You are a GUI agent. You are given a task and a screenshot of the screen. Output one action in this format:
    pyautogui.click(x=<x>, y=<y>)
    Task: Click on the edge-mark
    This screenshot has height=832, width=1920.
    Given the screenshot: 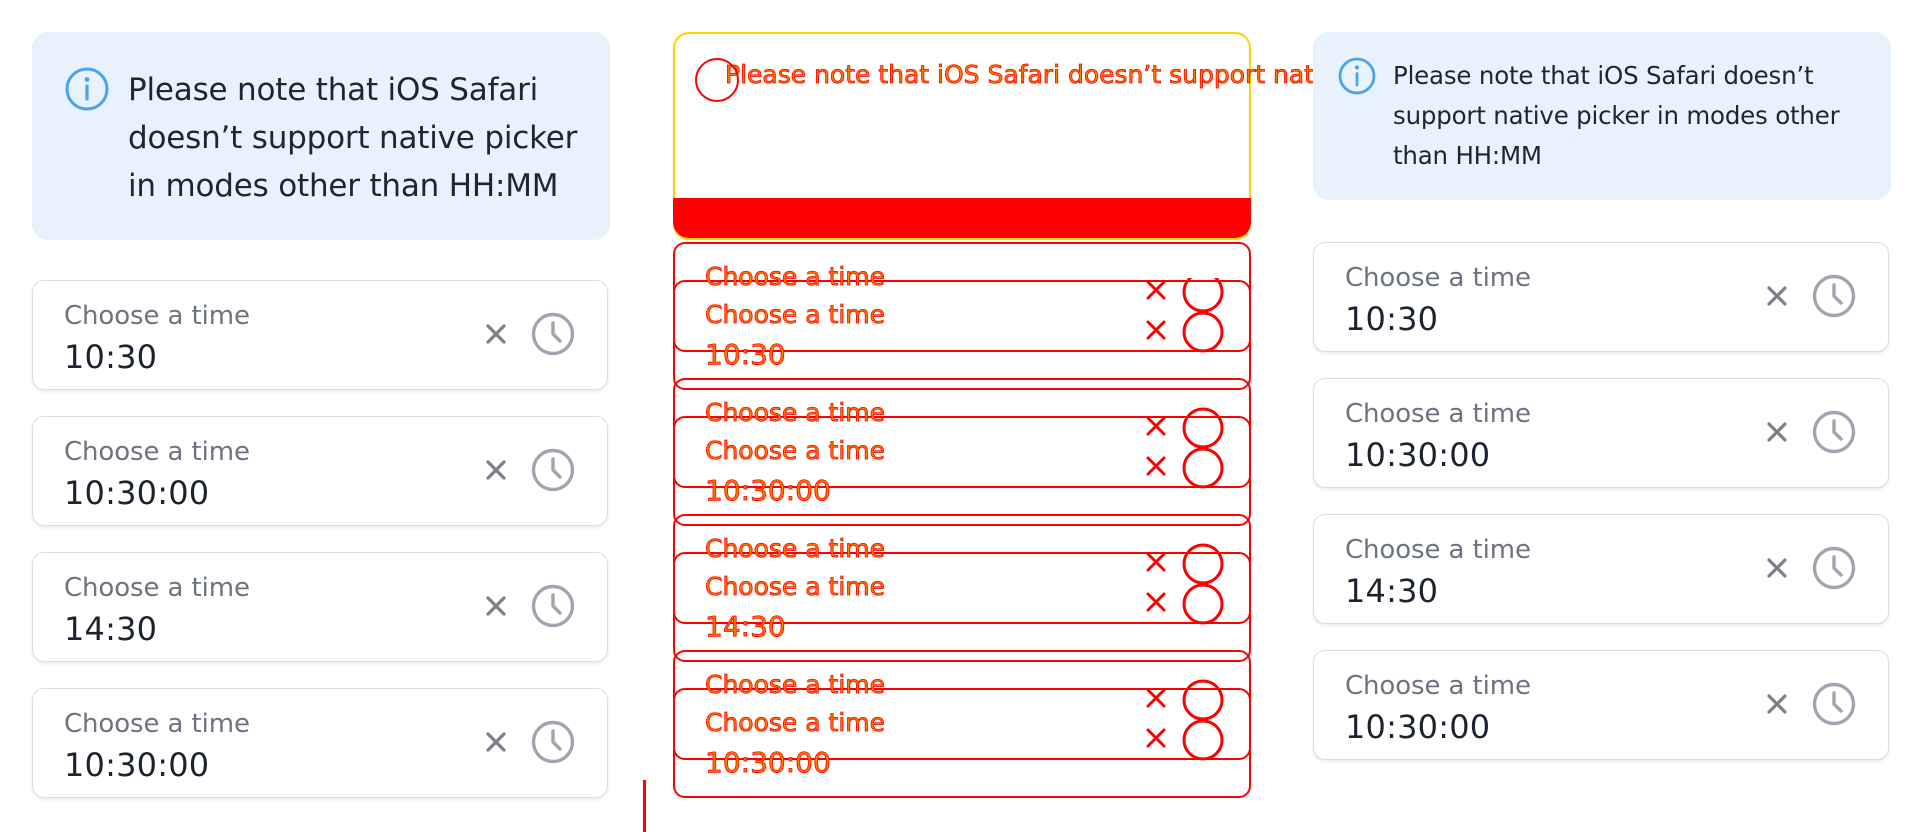 What is the action you would take?
    pyautogui.click(x=644, y=806)
    